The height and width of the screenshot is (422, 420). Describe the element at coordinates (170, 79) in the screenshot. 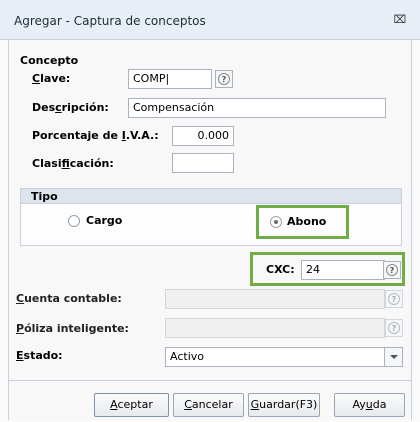

I see `clave-input: COMP|` at that location.